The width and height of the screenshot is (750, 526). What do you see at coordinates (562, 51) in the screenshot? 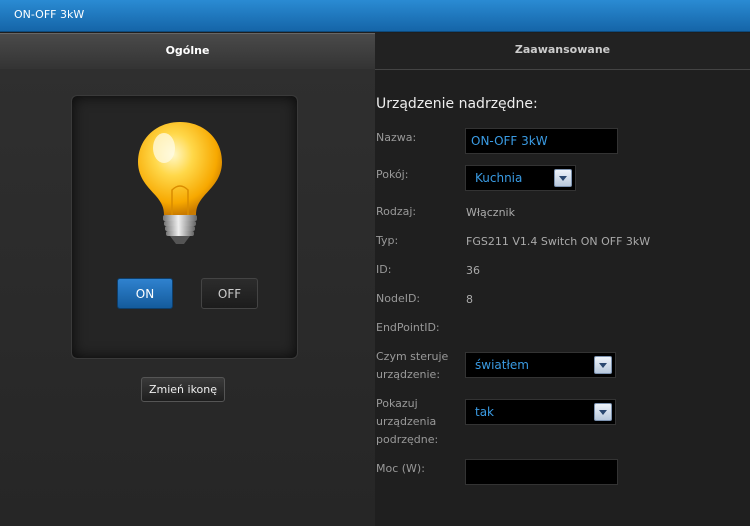
I see `tab-advanced: Zaawansowane` at bounding box center [562, 51].